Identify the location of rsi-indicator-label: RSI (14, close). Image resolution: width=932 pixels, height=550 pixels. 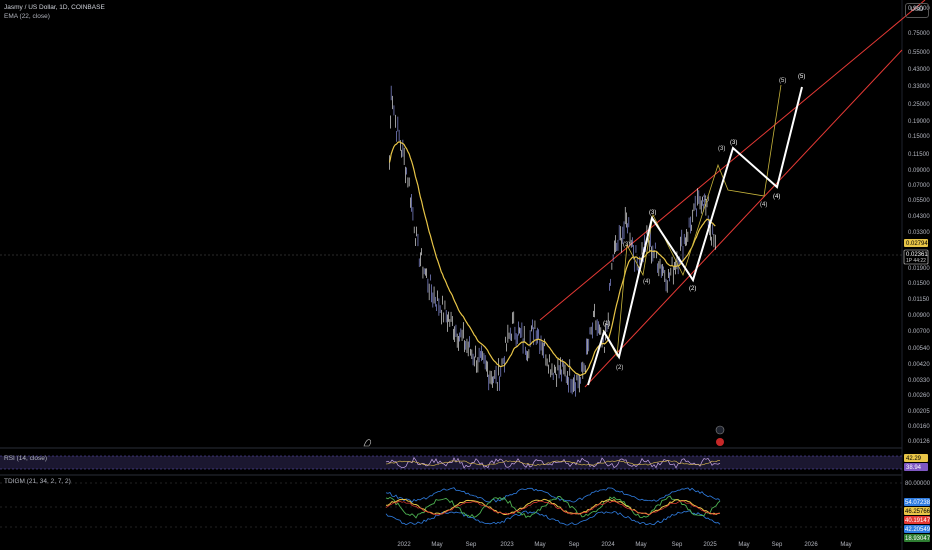
(25, 458).